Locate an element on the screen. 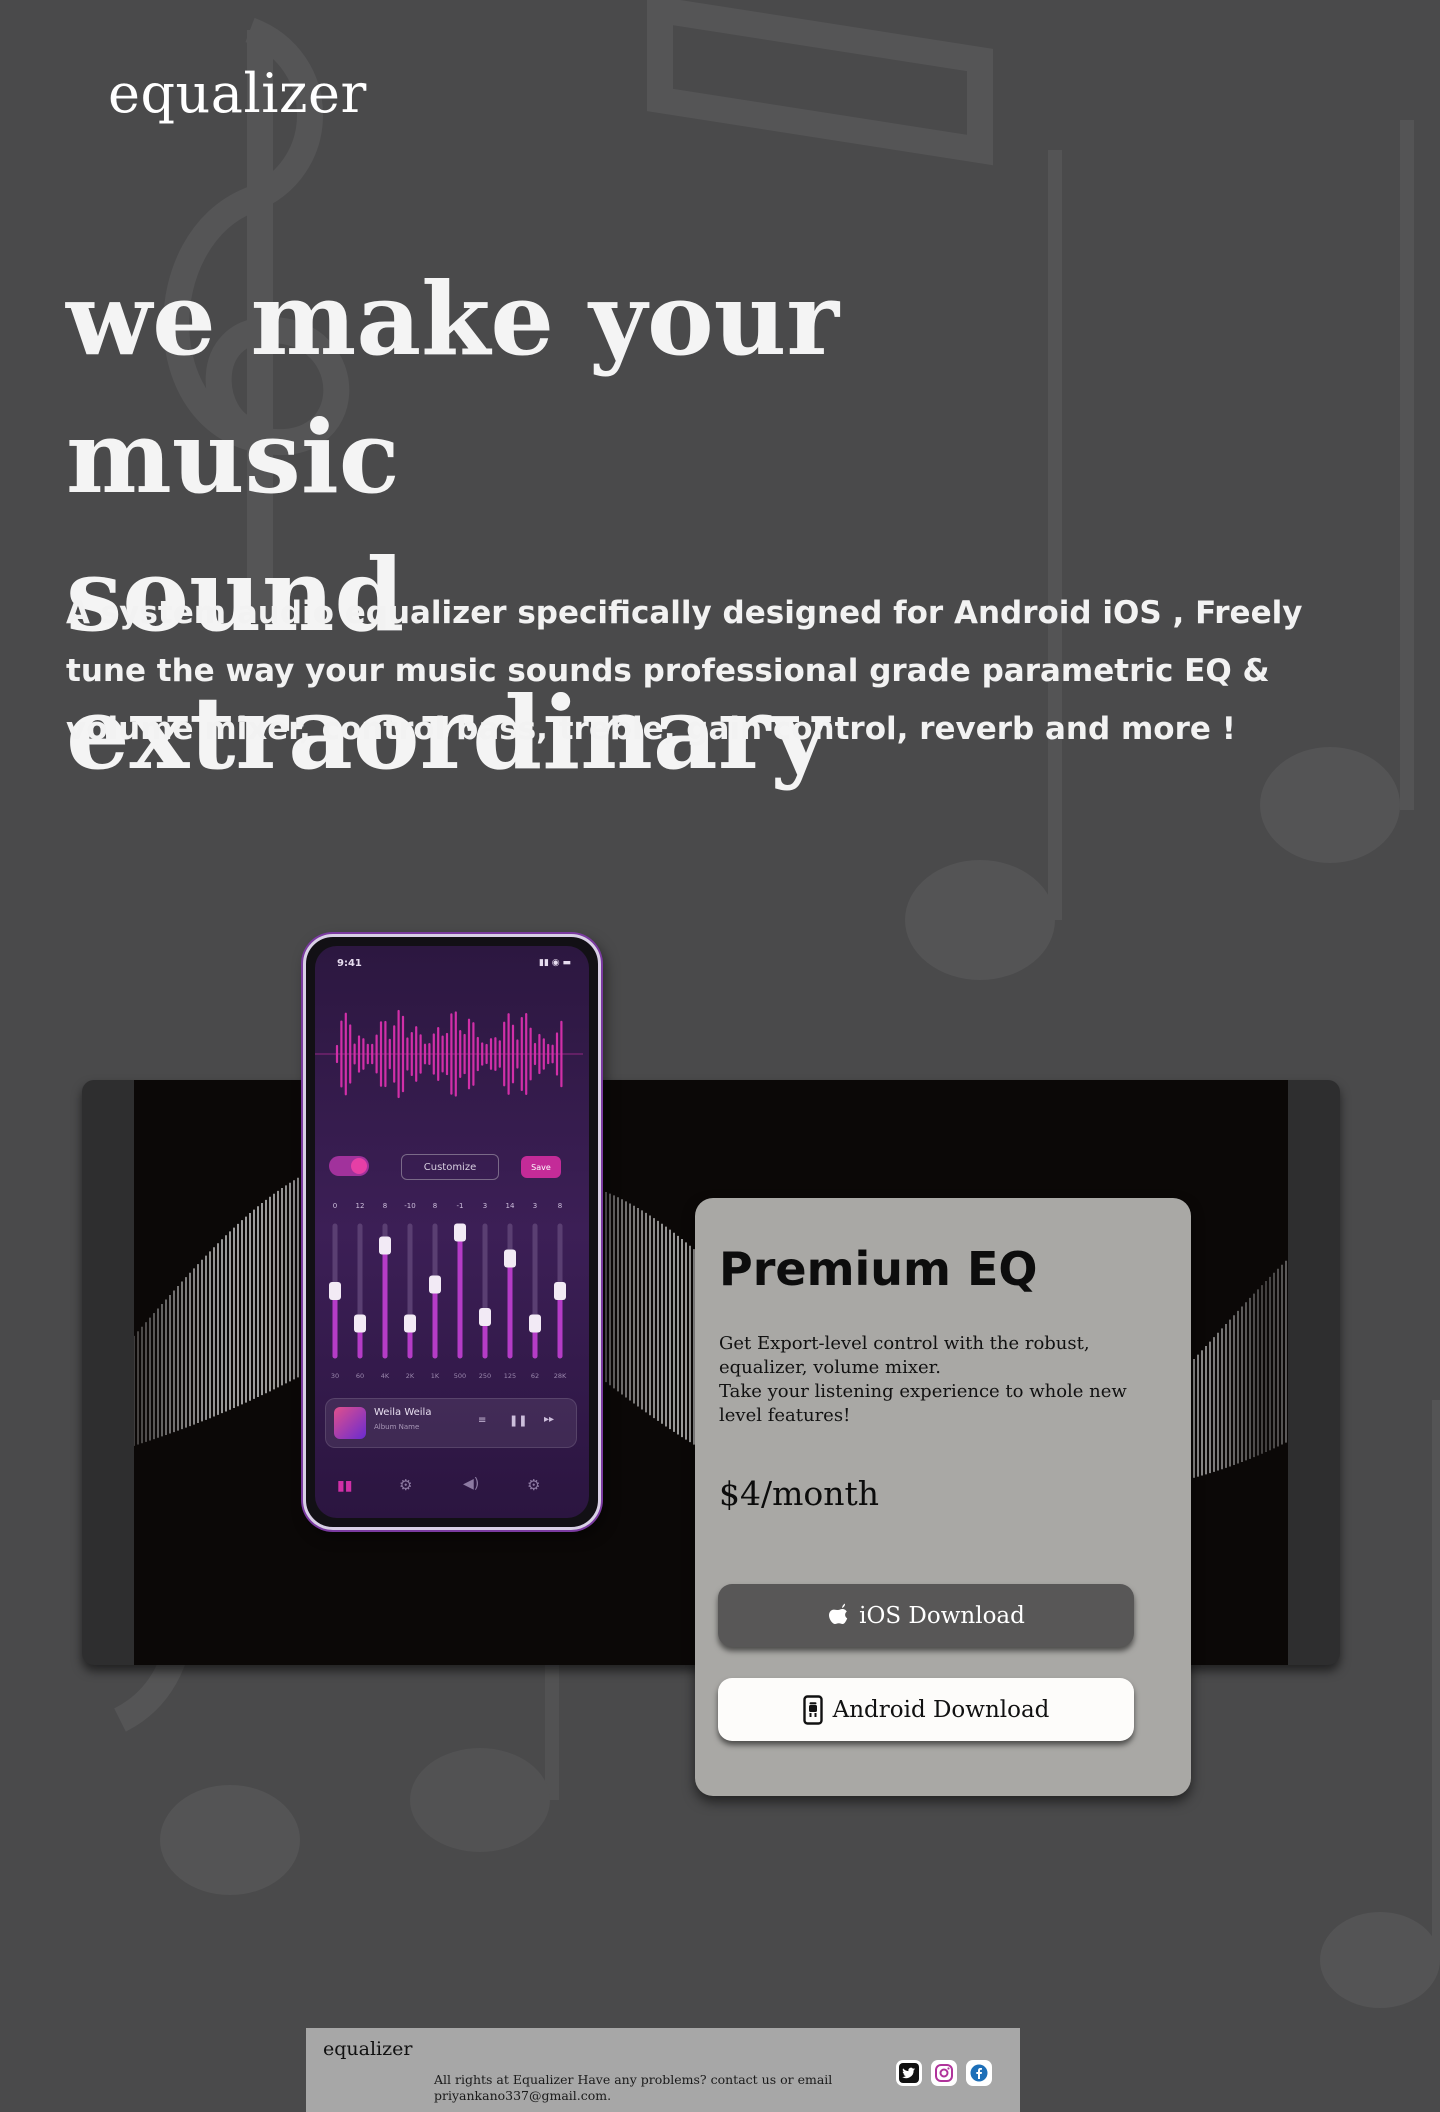 This screenshot has width=1440, height=2112. phone-time: 9:41 is located at coordinates (349, 963).